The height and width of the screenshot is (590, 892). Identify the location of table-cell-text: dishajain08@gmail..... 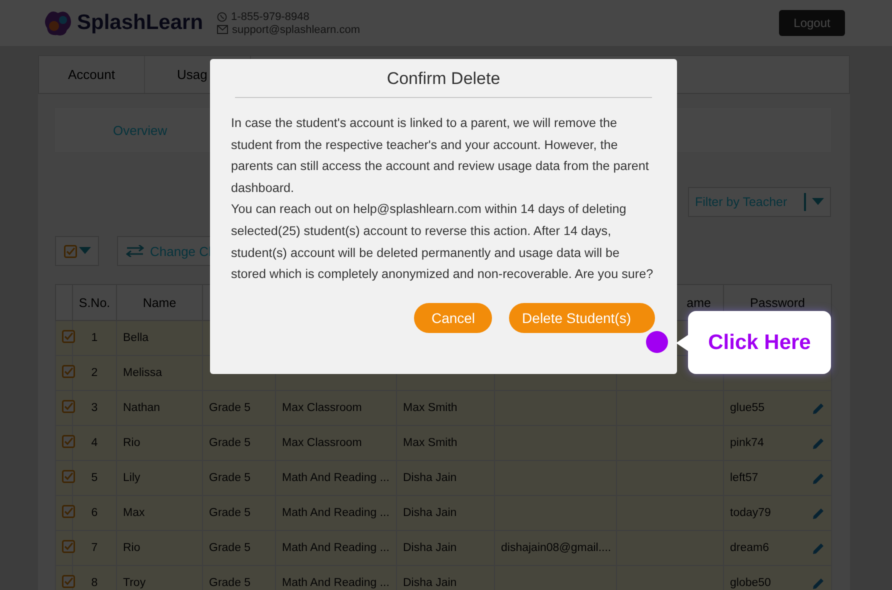
(556, 548).